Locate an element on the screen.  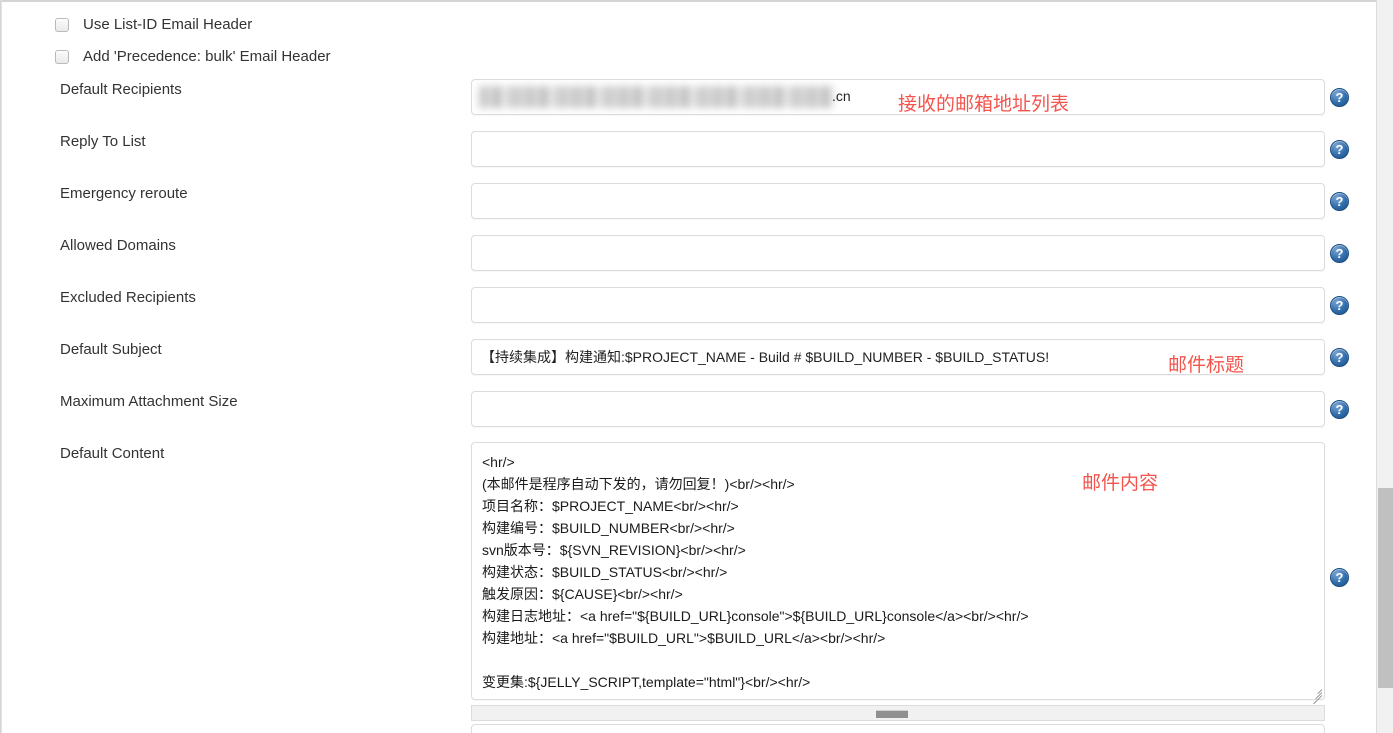
checkbox-row-use-list-id: Use List-ID Email Header is located at coordinates (153, 24).